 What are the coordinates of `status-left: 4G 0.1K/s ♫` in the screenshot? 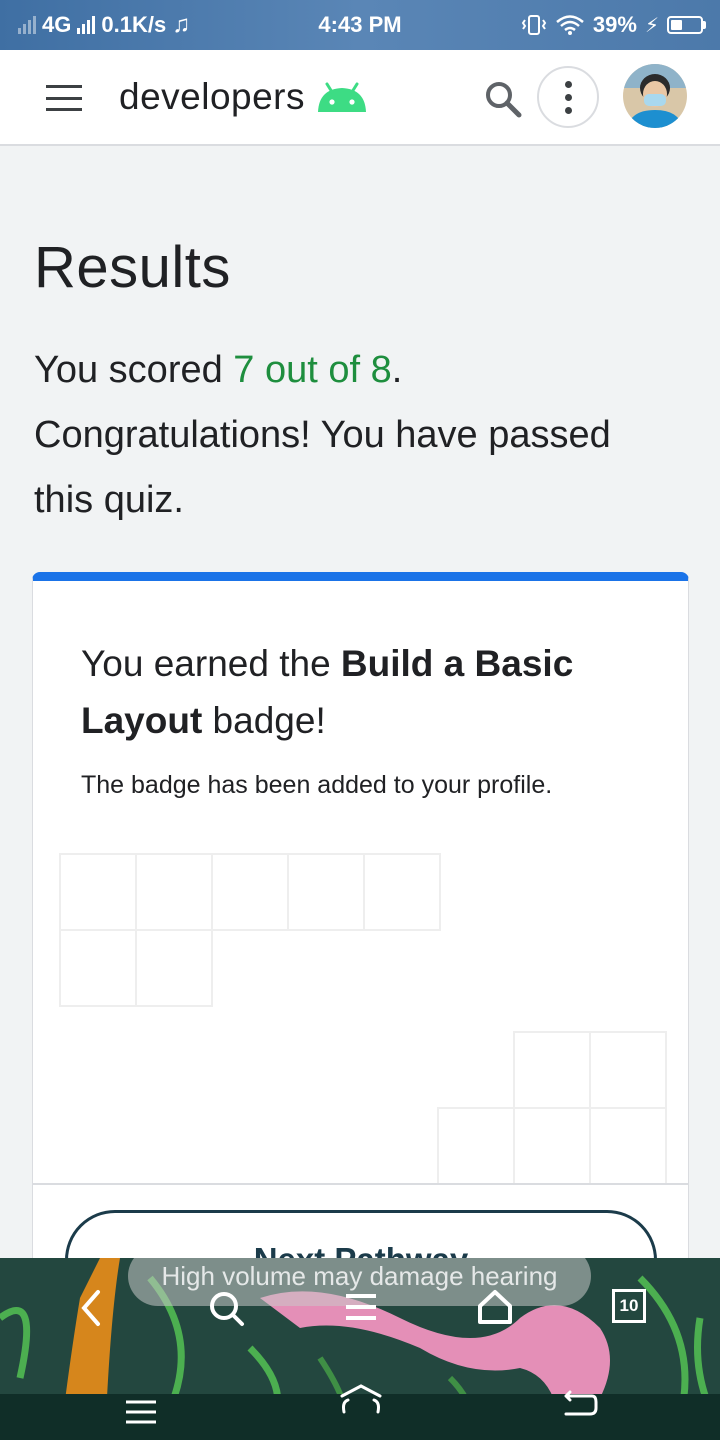 It's located at (104, 25).